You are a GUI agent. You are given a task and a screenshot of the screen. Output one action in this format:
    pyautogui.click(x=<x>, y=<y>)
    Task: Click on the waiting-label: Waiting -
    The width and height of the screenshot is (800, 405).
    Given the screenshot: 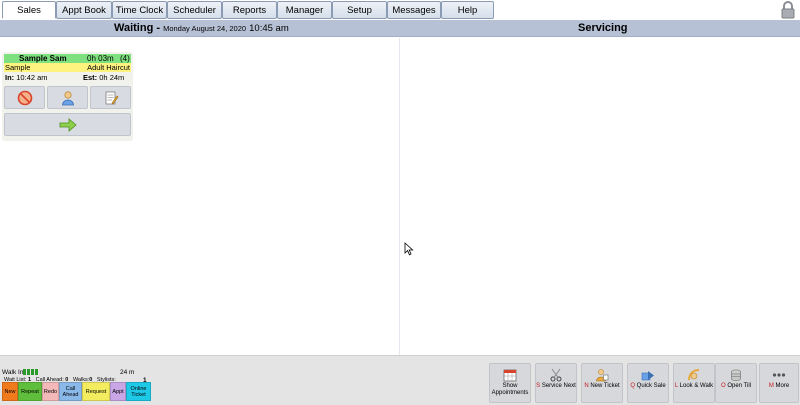 What is the action you would take?
    pyautogui.click(x=137, y=28)
    